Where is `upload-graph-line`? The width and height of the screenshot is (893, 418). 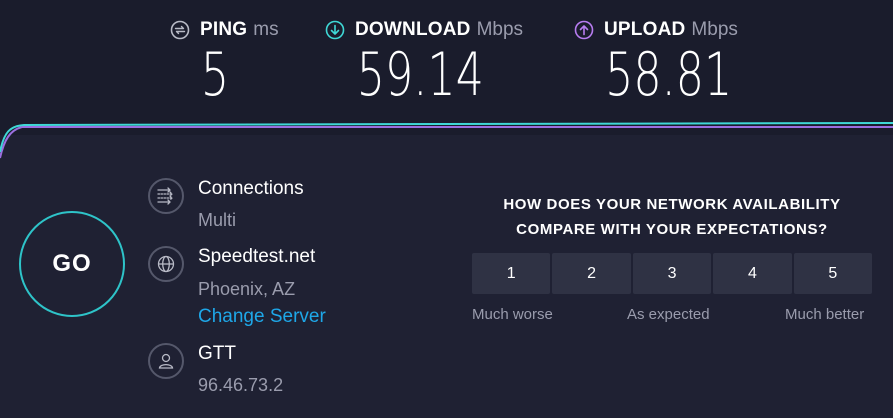
upload-graph-line is located at coordinates (446, 142).